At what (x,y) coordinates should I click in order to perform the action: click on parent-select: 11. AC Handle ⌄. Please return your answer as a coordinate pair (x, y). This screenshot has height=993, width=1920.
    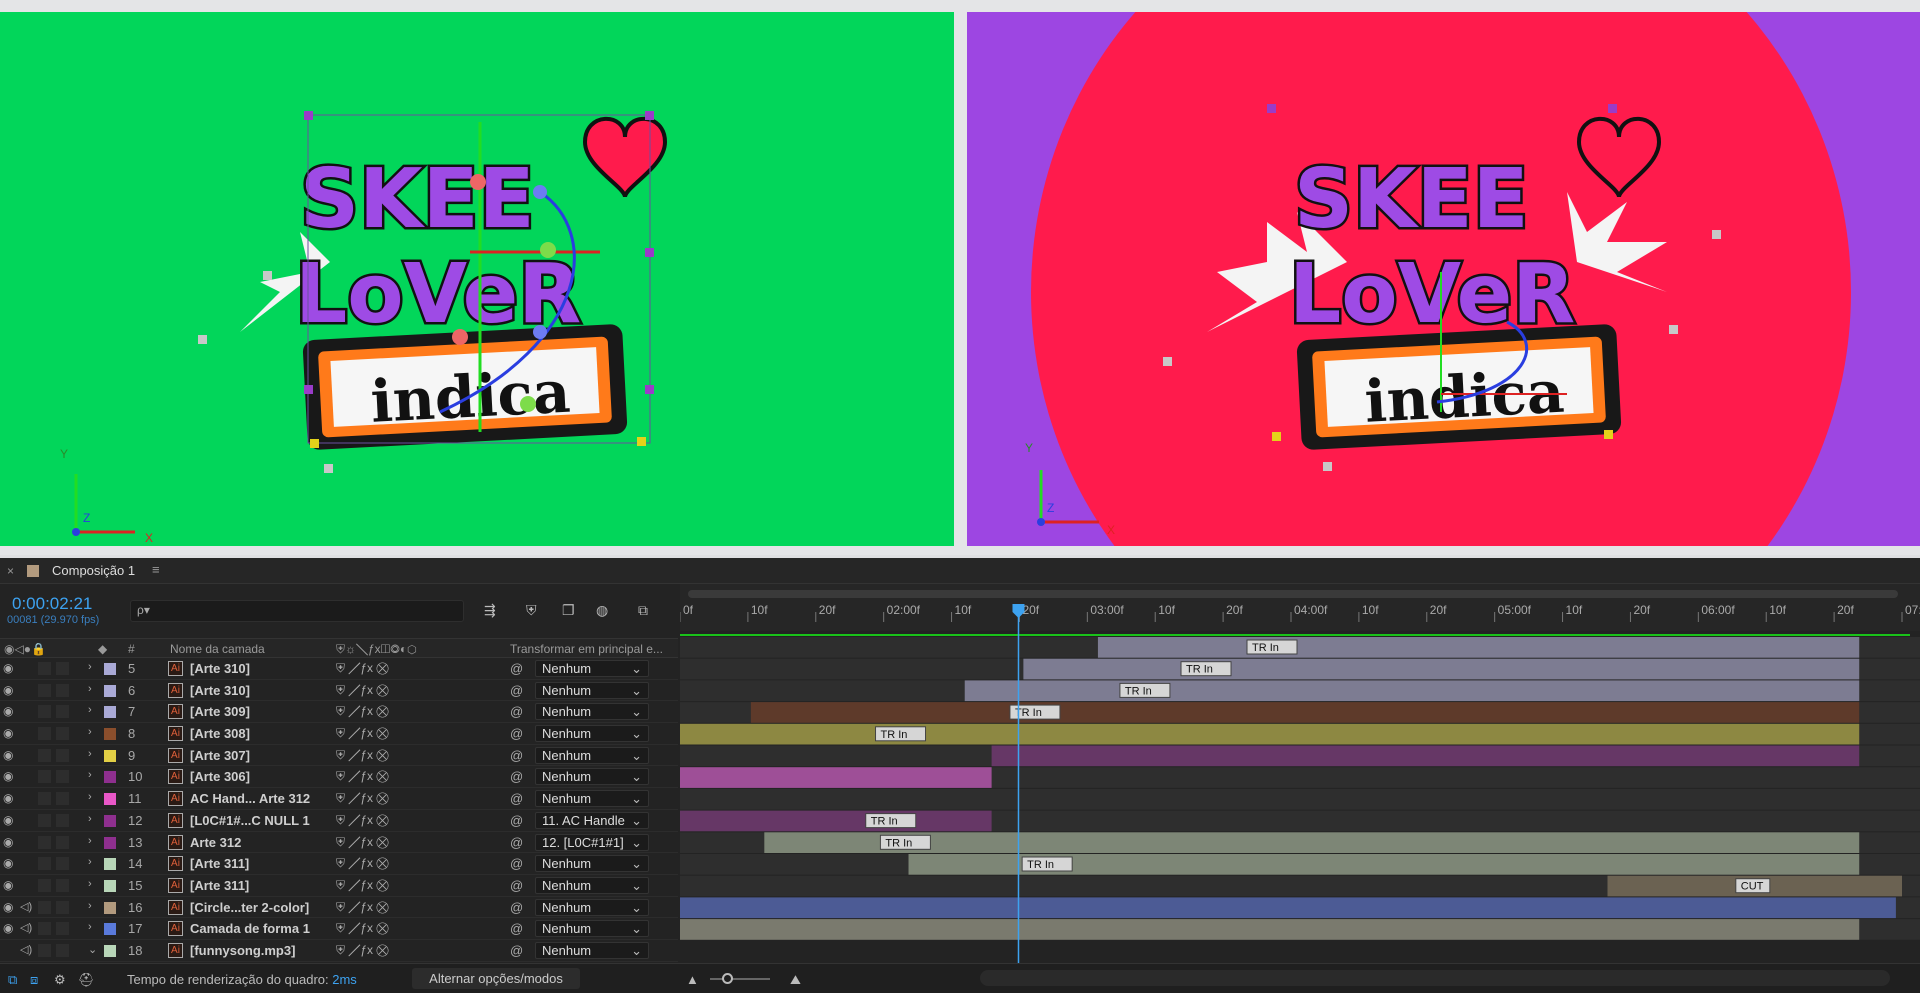
    Looking at the image, I should click on (592, 820).